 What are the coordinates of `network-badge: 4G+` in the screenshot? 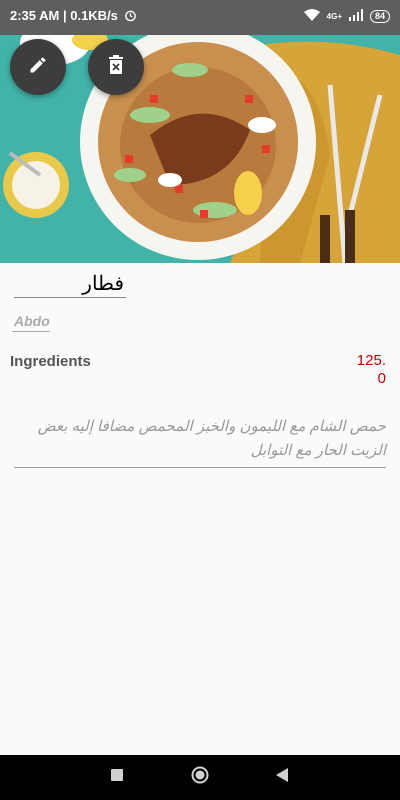 It's located at (334, 16).